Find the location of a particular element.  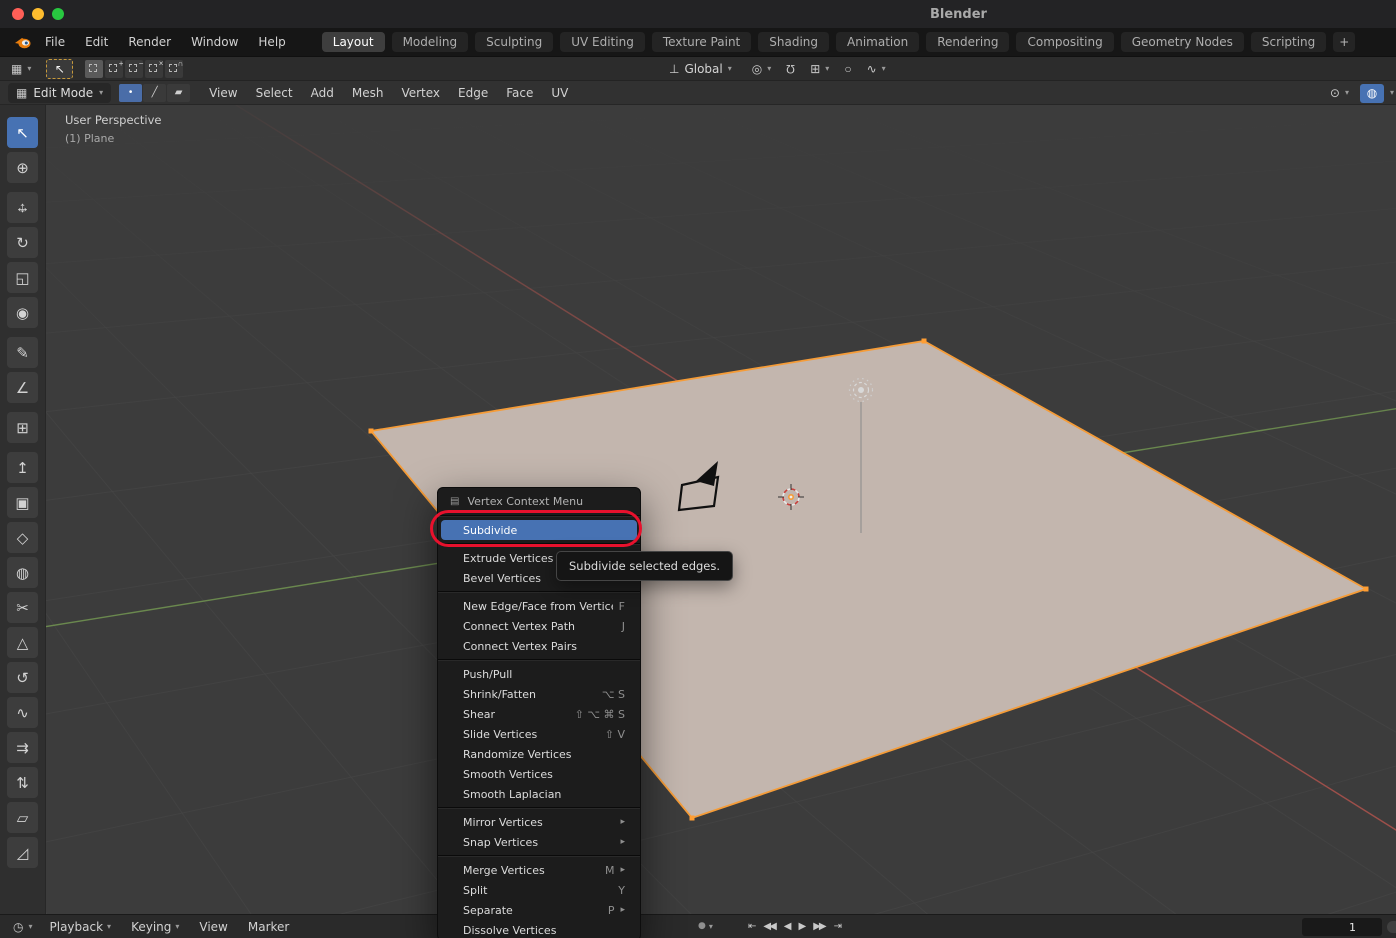

menu-add: Add is located at coordinates (322, 93).